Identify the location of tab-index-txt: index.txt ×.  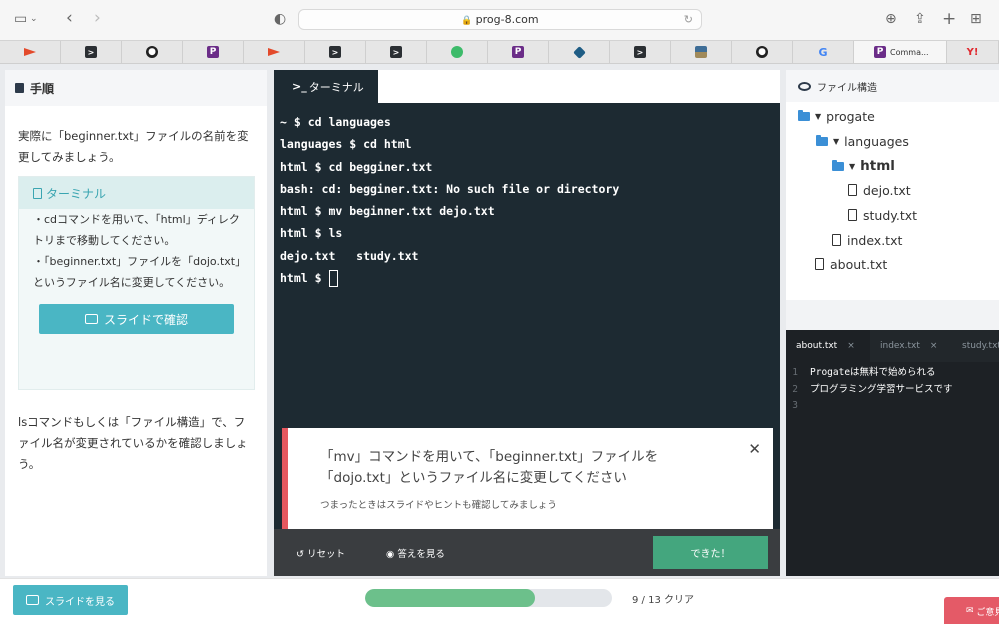
(911, 346).